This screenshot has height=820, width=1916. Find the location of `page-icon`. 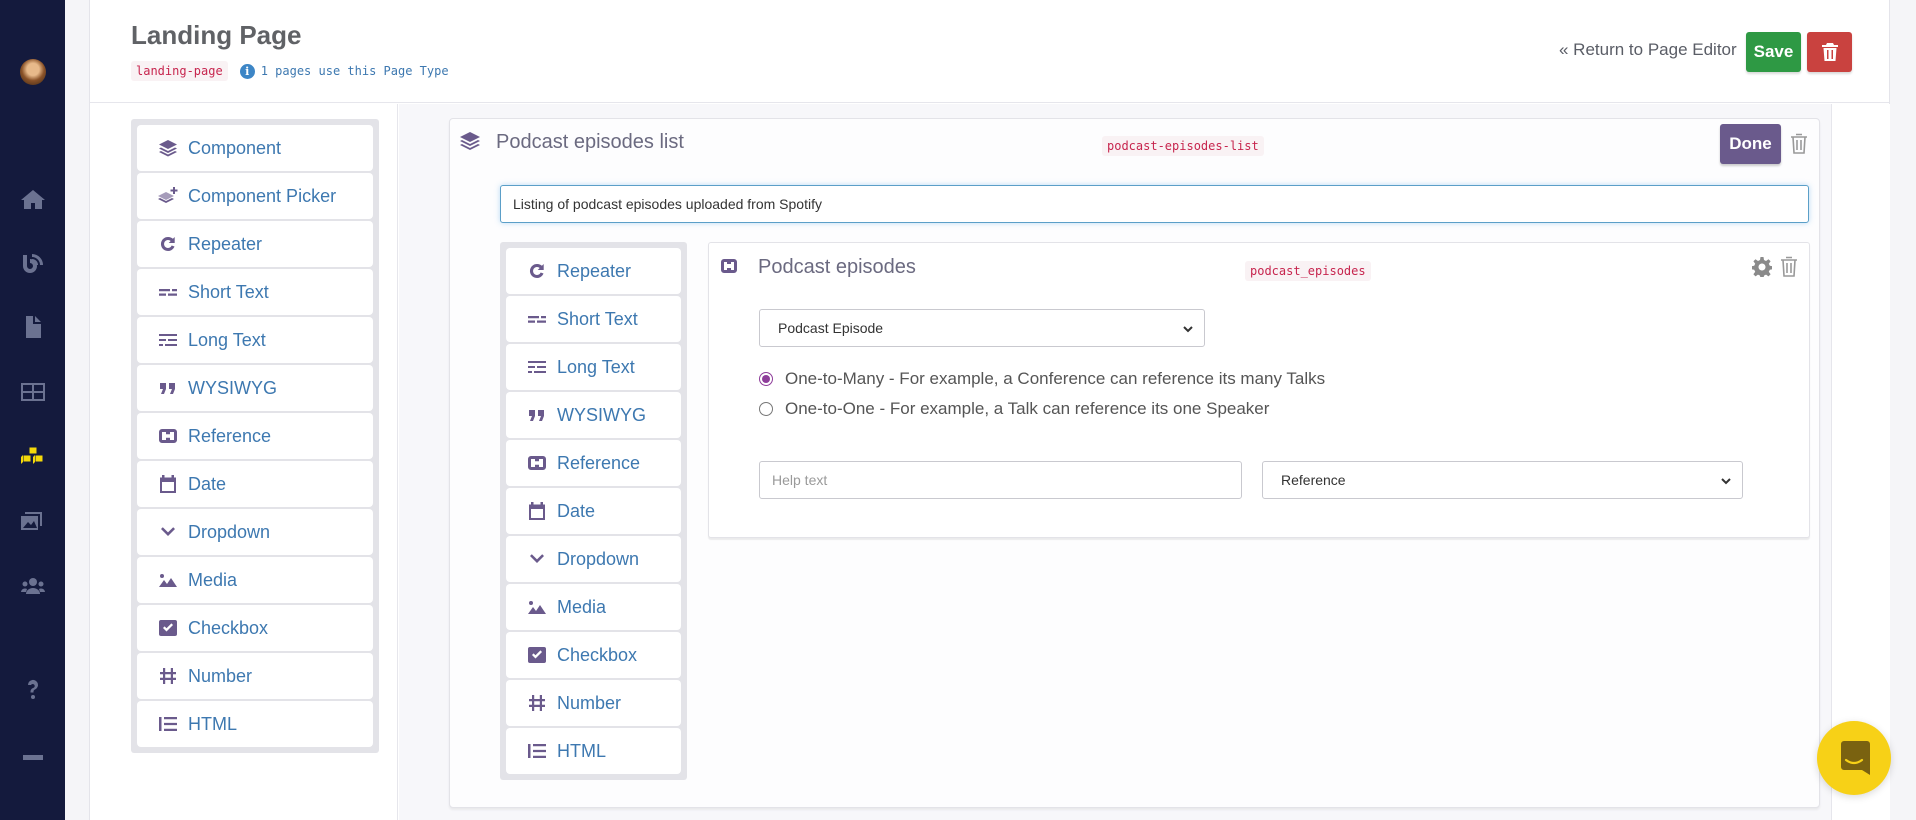

page-icon is located at coordinates (33, 327).